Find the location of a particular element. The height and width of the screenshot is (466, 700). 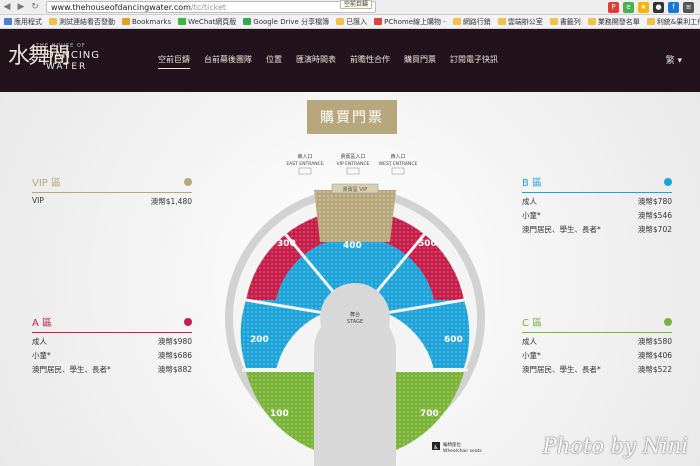

bookmark-label: 應用程式 is located at coordinates (28, 21).